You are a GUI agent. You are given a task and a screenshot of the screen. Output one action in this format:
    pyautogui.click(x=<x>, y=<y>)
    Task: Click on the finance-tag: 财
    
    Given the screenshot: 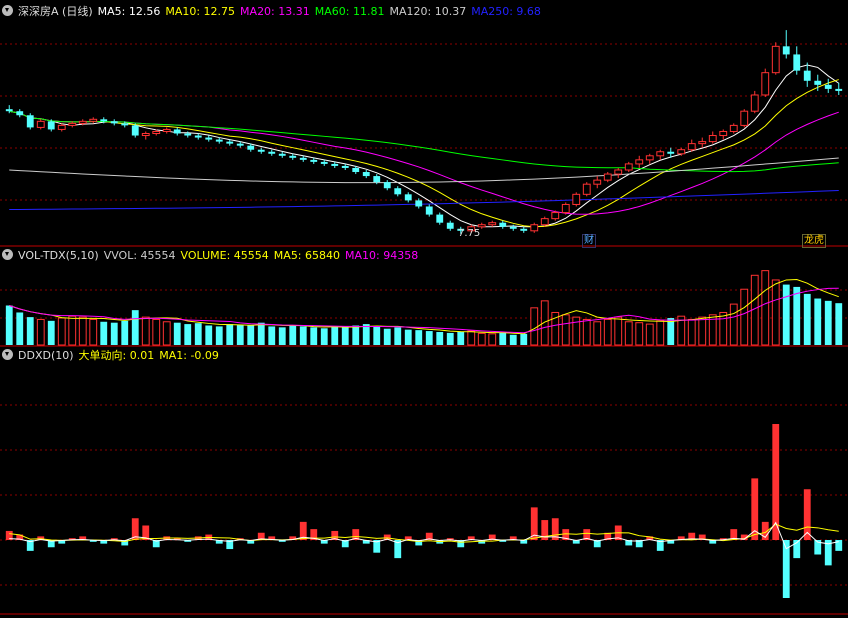 What is the action you would take?
    pyautogui.click(x=589, y=241)
    